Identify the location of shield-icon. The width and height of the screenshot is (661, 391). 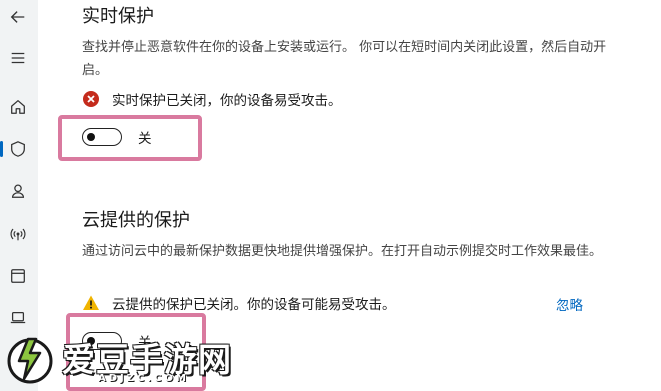
(18, 149).